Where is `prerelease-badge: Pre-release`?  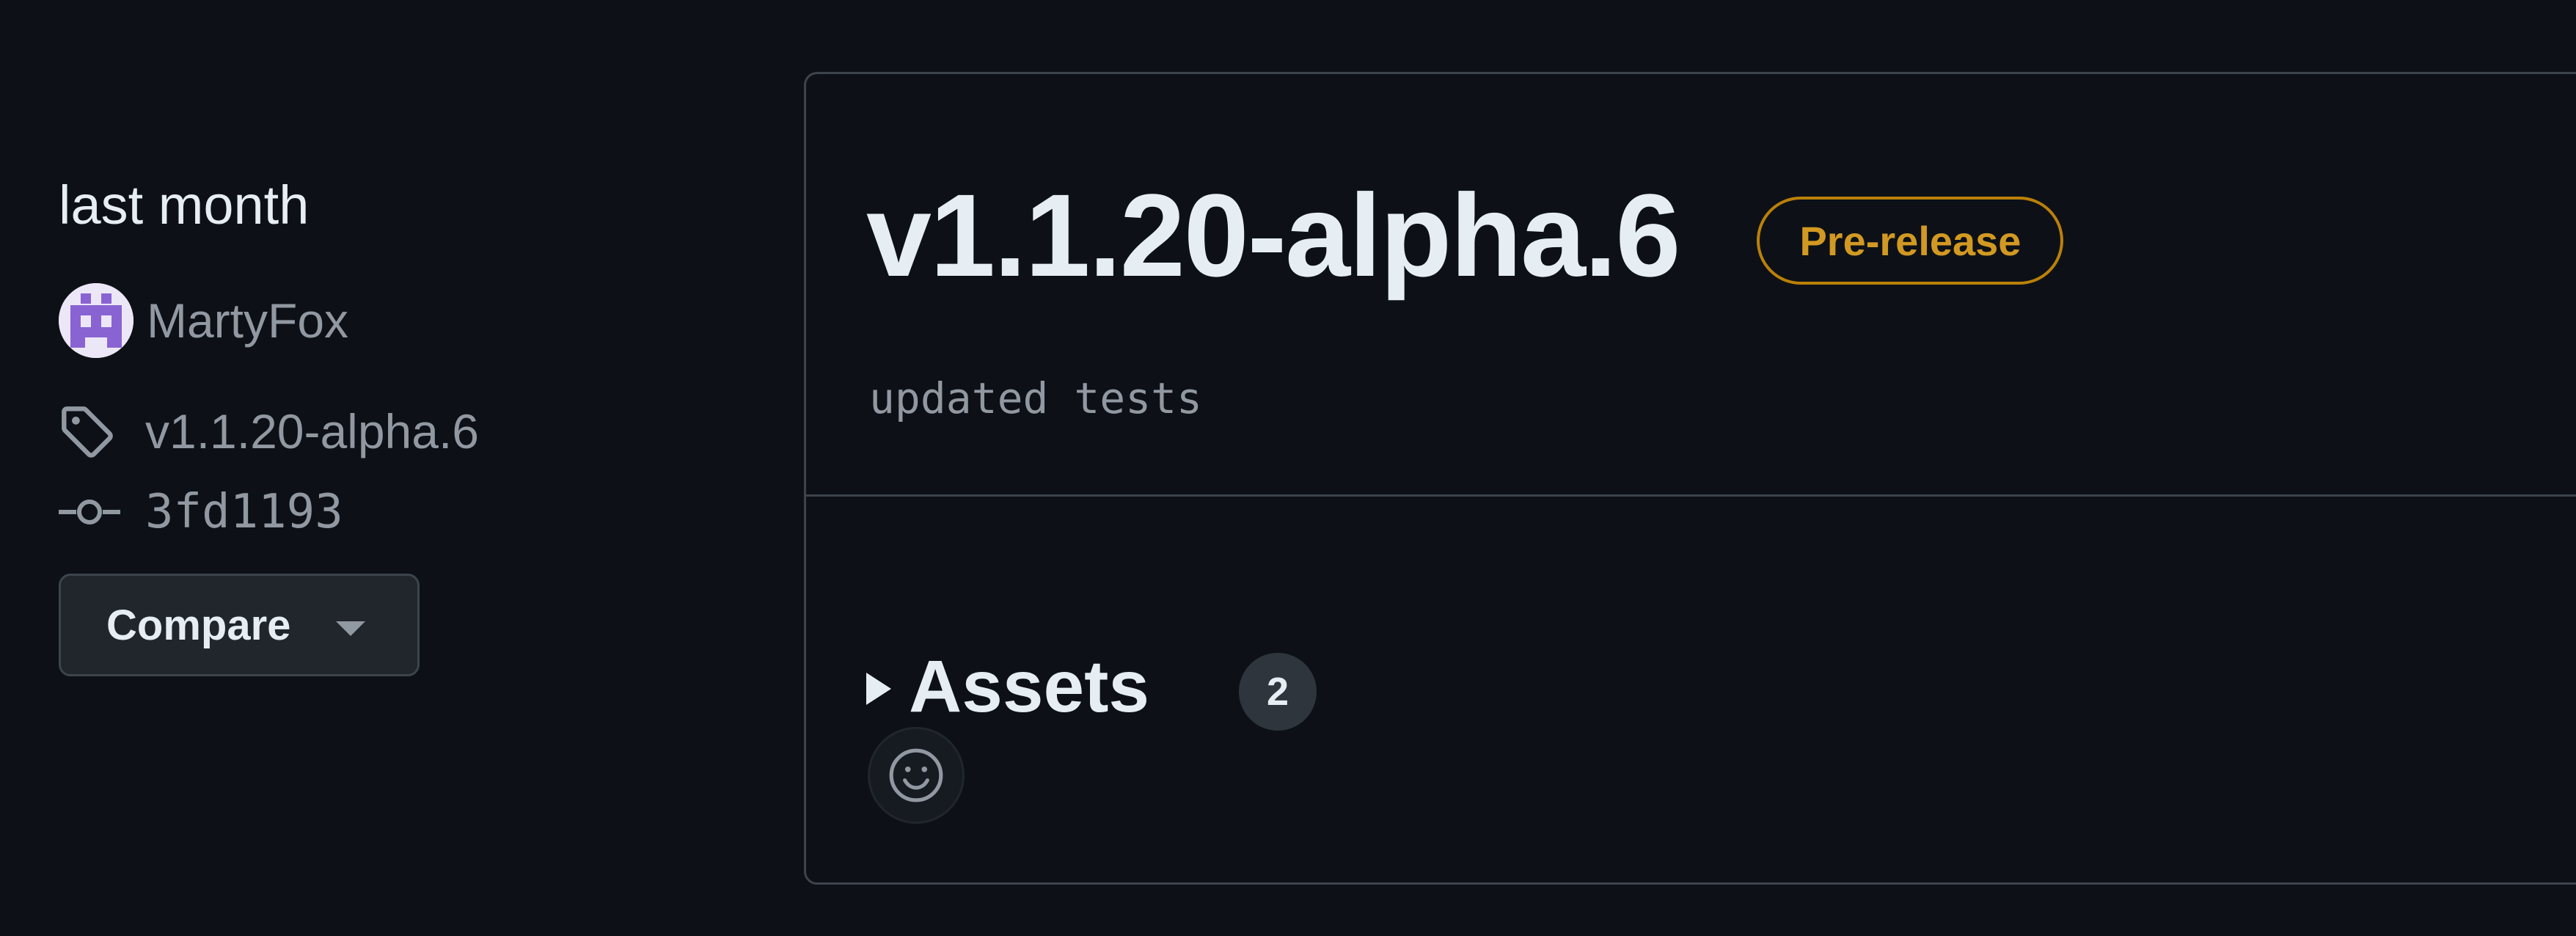 prerelease-badge: Pre-release is located at coordinates (1910, 241).